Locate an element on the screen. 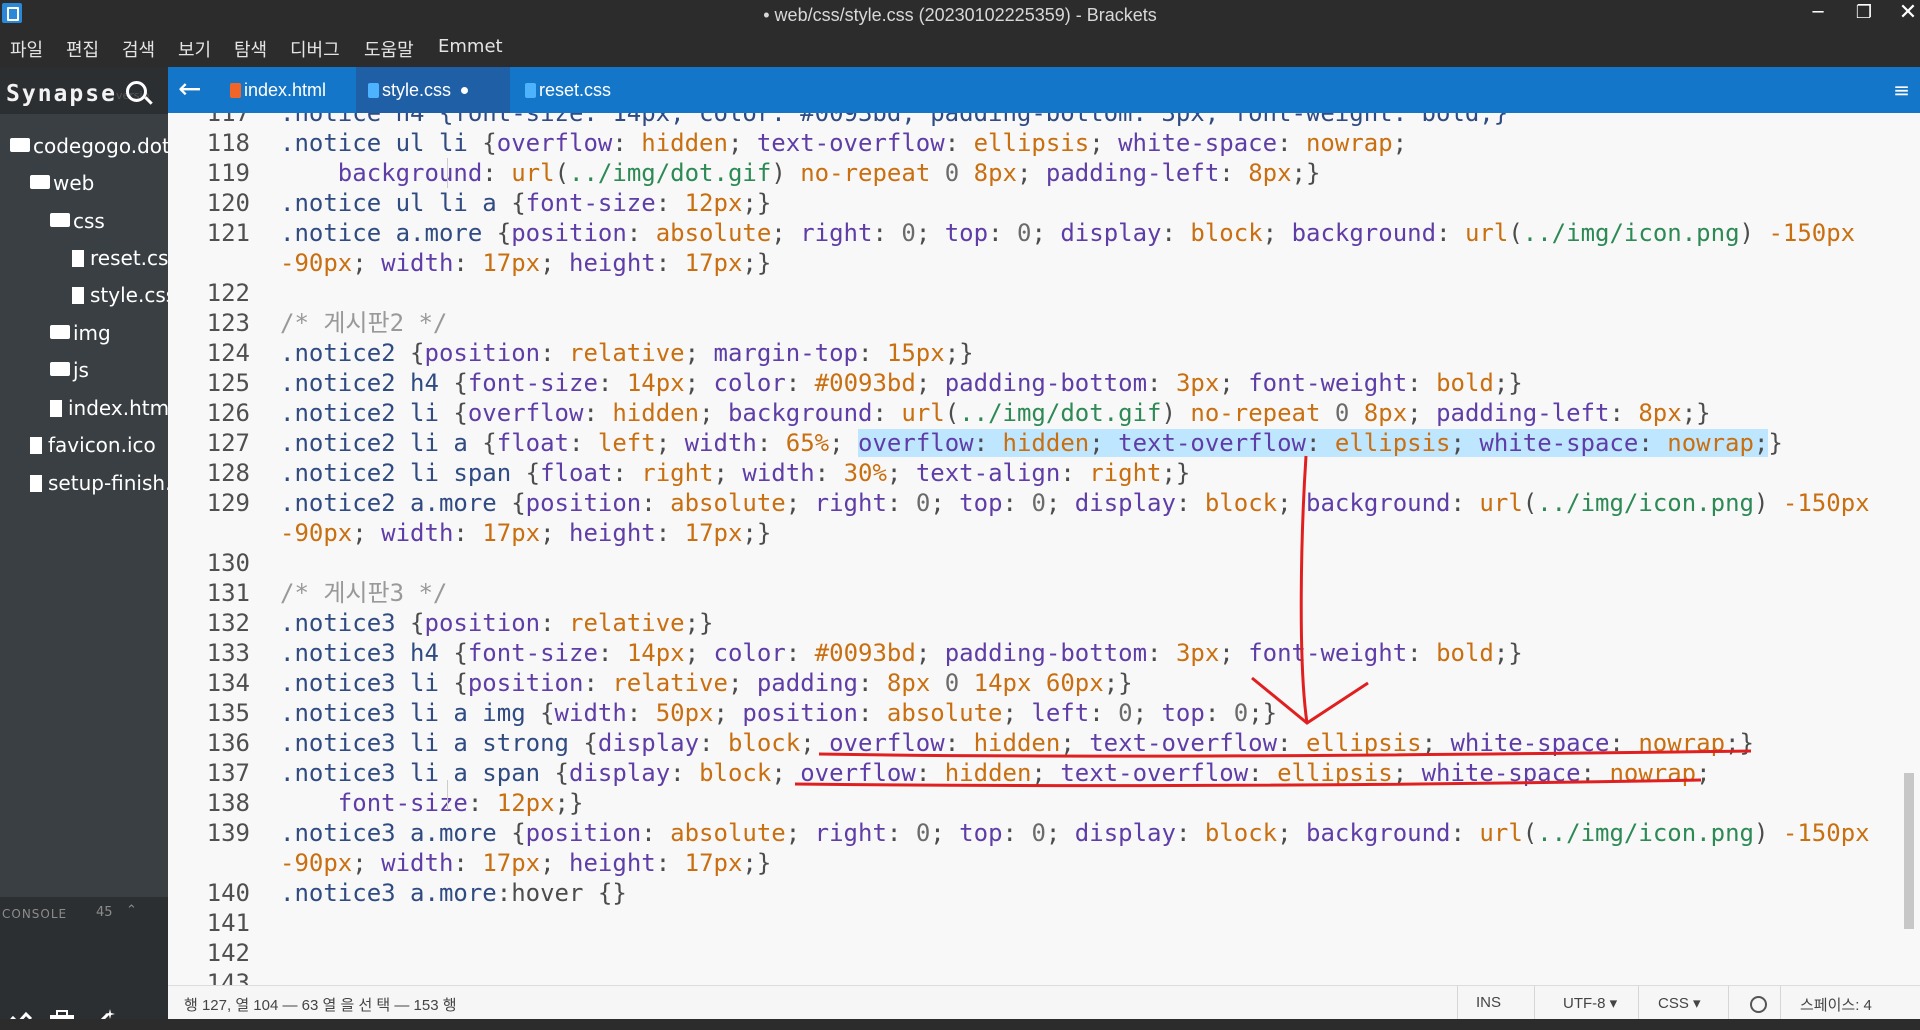 This screenshot has height=1030, width=1920. menu-bar: 파일 편집 검색 보기 탐색 디버그 도움말 Emmet is located at coordinates (960, 49).